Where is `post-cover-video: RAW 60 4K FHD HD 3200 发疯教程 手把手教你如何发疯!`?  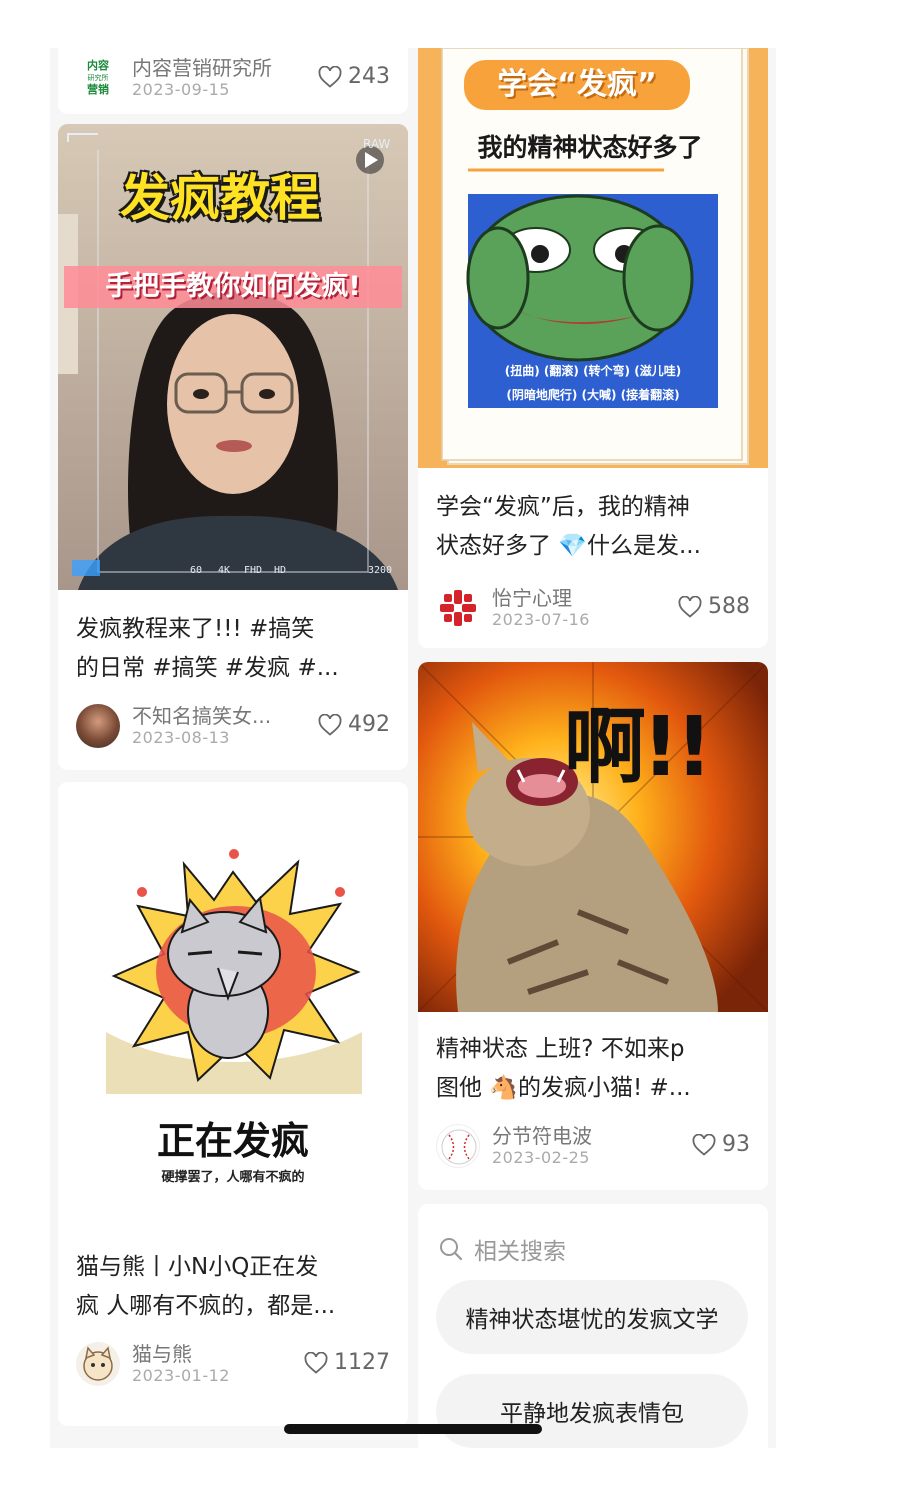
post-cover-video: RAW 60 4K FHD HD 3200 发疯教程 手把手教你如何发疯! is located at coordinates (233, 357).